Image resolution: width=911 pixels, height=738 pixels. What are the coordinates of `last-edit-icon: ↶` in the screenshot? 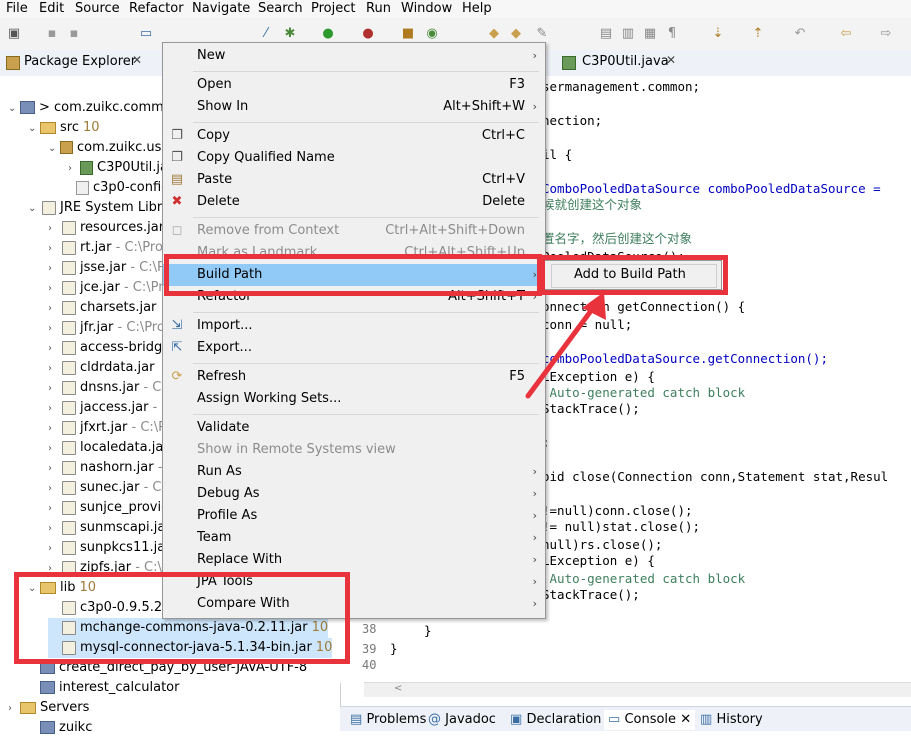 It's located at (800, 34).